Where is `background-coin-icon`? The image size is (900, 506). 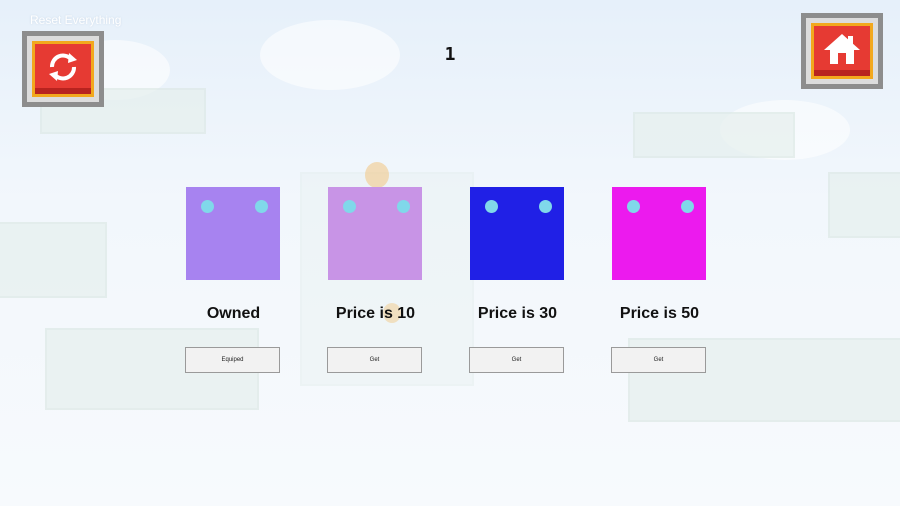
background-coin-icon is located at coordinates (377, 175).